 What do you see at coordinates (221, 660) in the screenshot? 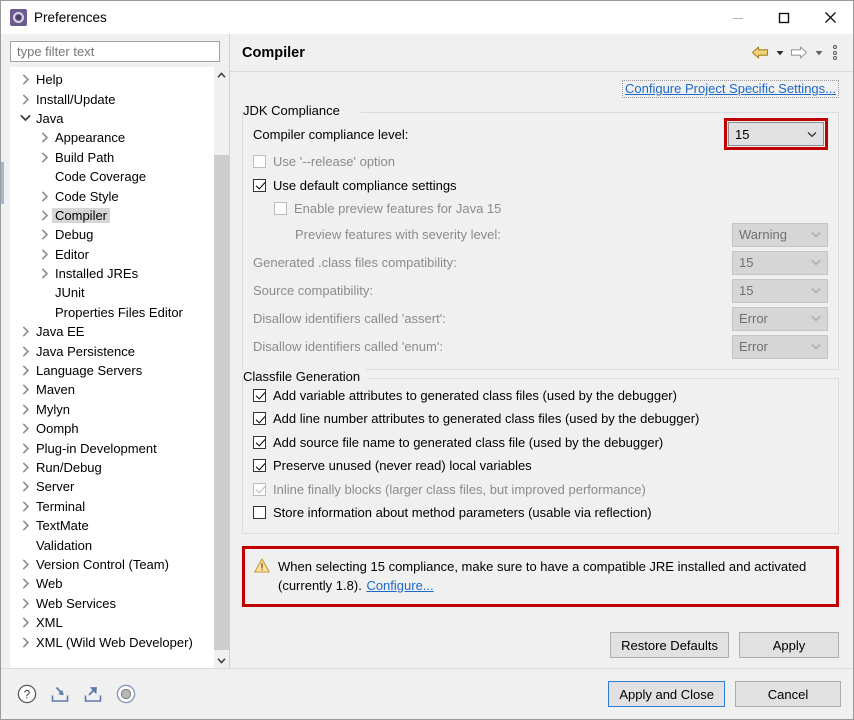
I see `scroll-down-icon` at bounding box center [221, 660].